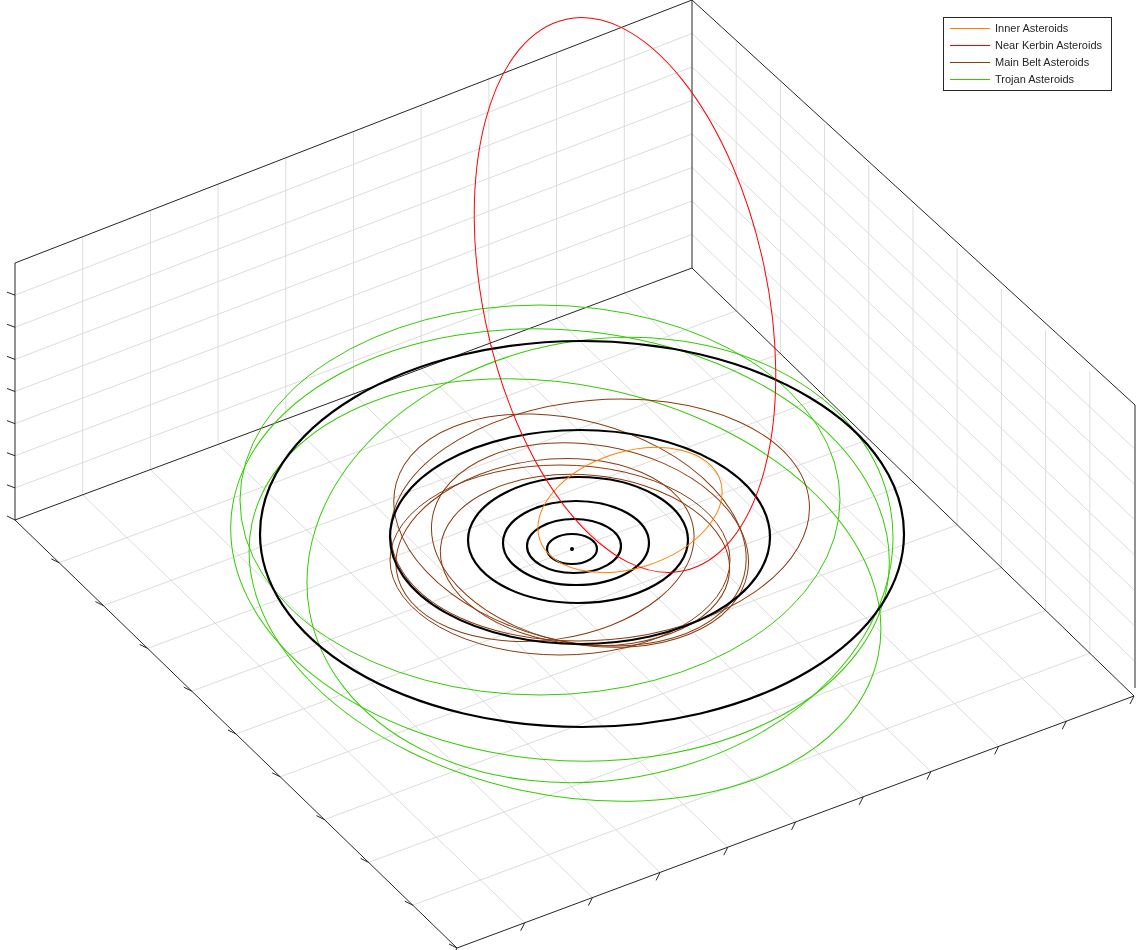 This screenshot has height=950, width=1137. I want to click on legend-label: Main Belt Asteroids, so click(1042, 63).